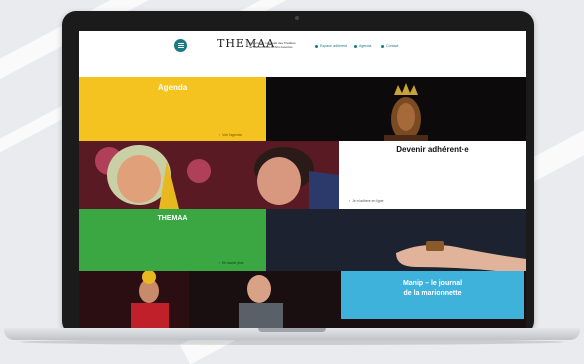  Describe the element at coordinates (316, 46) in the screenshot. I see `user-icon` at that location.